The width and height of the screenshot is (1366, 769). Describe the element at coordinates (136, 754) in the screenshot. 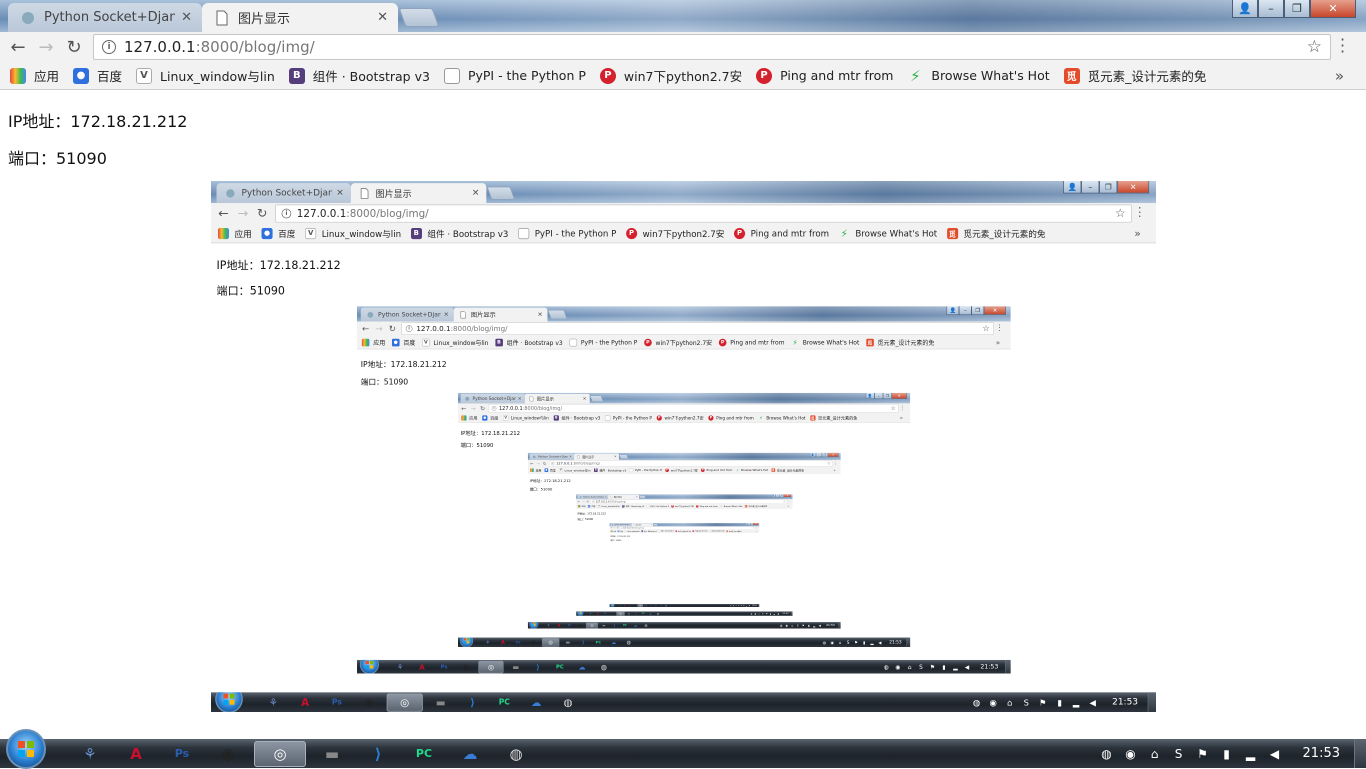

I see `acrobat-icon: A` at that location.